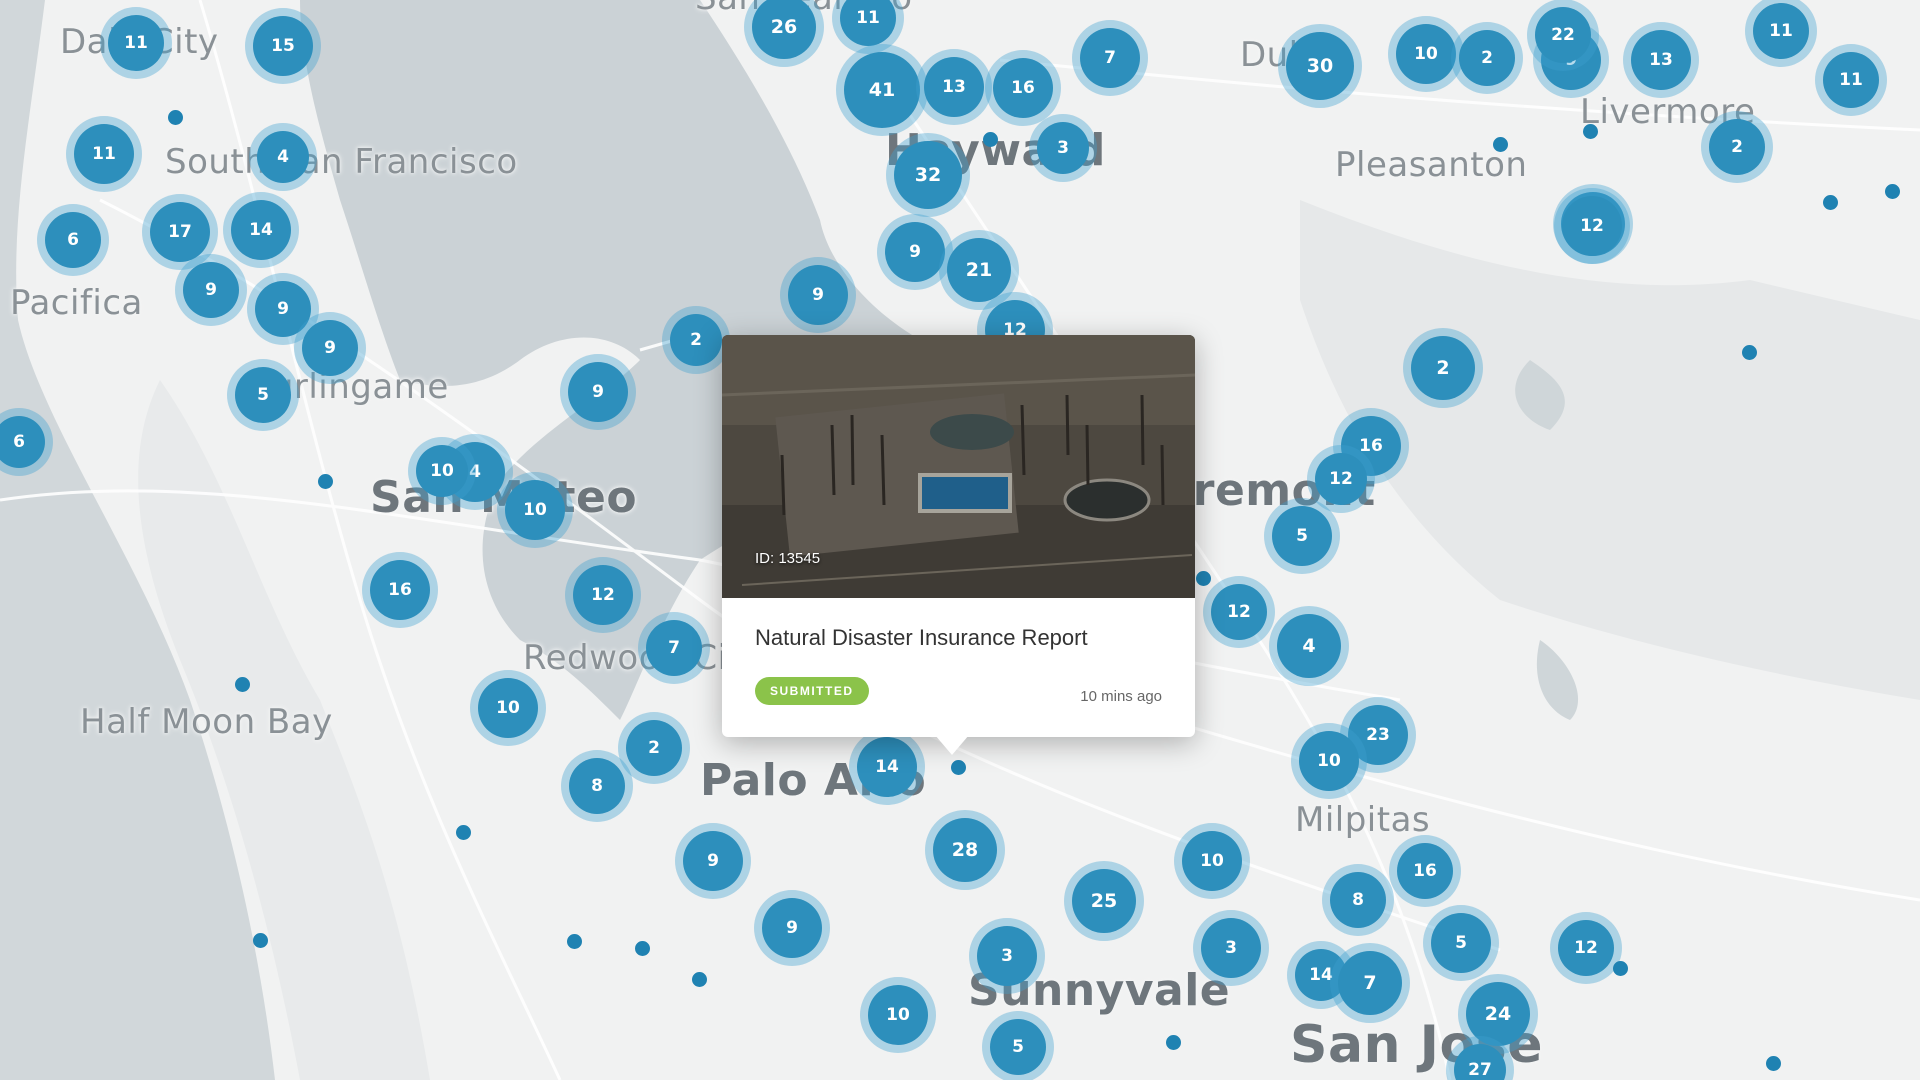  Describe the element at coordinates (928, 175) in the screenshot. I see `cluster-marker: 32` at that location.